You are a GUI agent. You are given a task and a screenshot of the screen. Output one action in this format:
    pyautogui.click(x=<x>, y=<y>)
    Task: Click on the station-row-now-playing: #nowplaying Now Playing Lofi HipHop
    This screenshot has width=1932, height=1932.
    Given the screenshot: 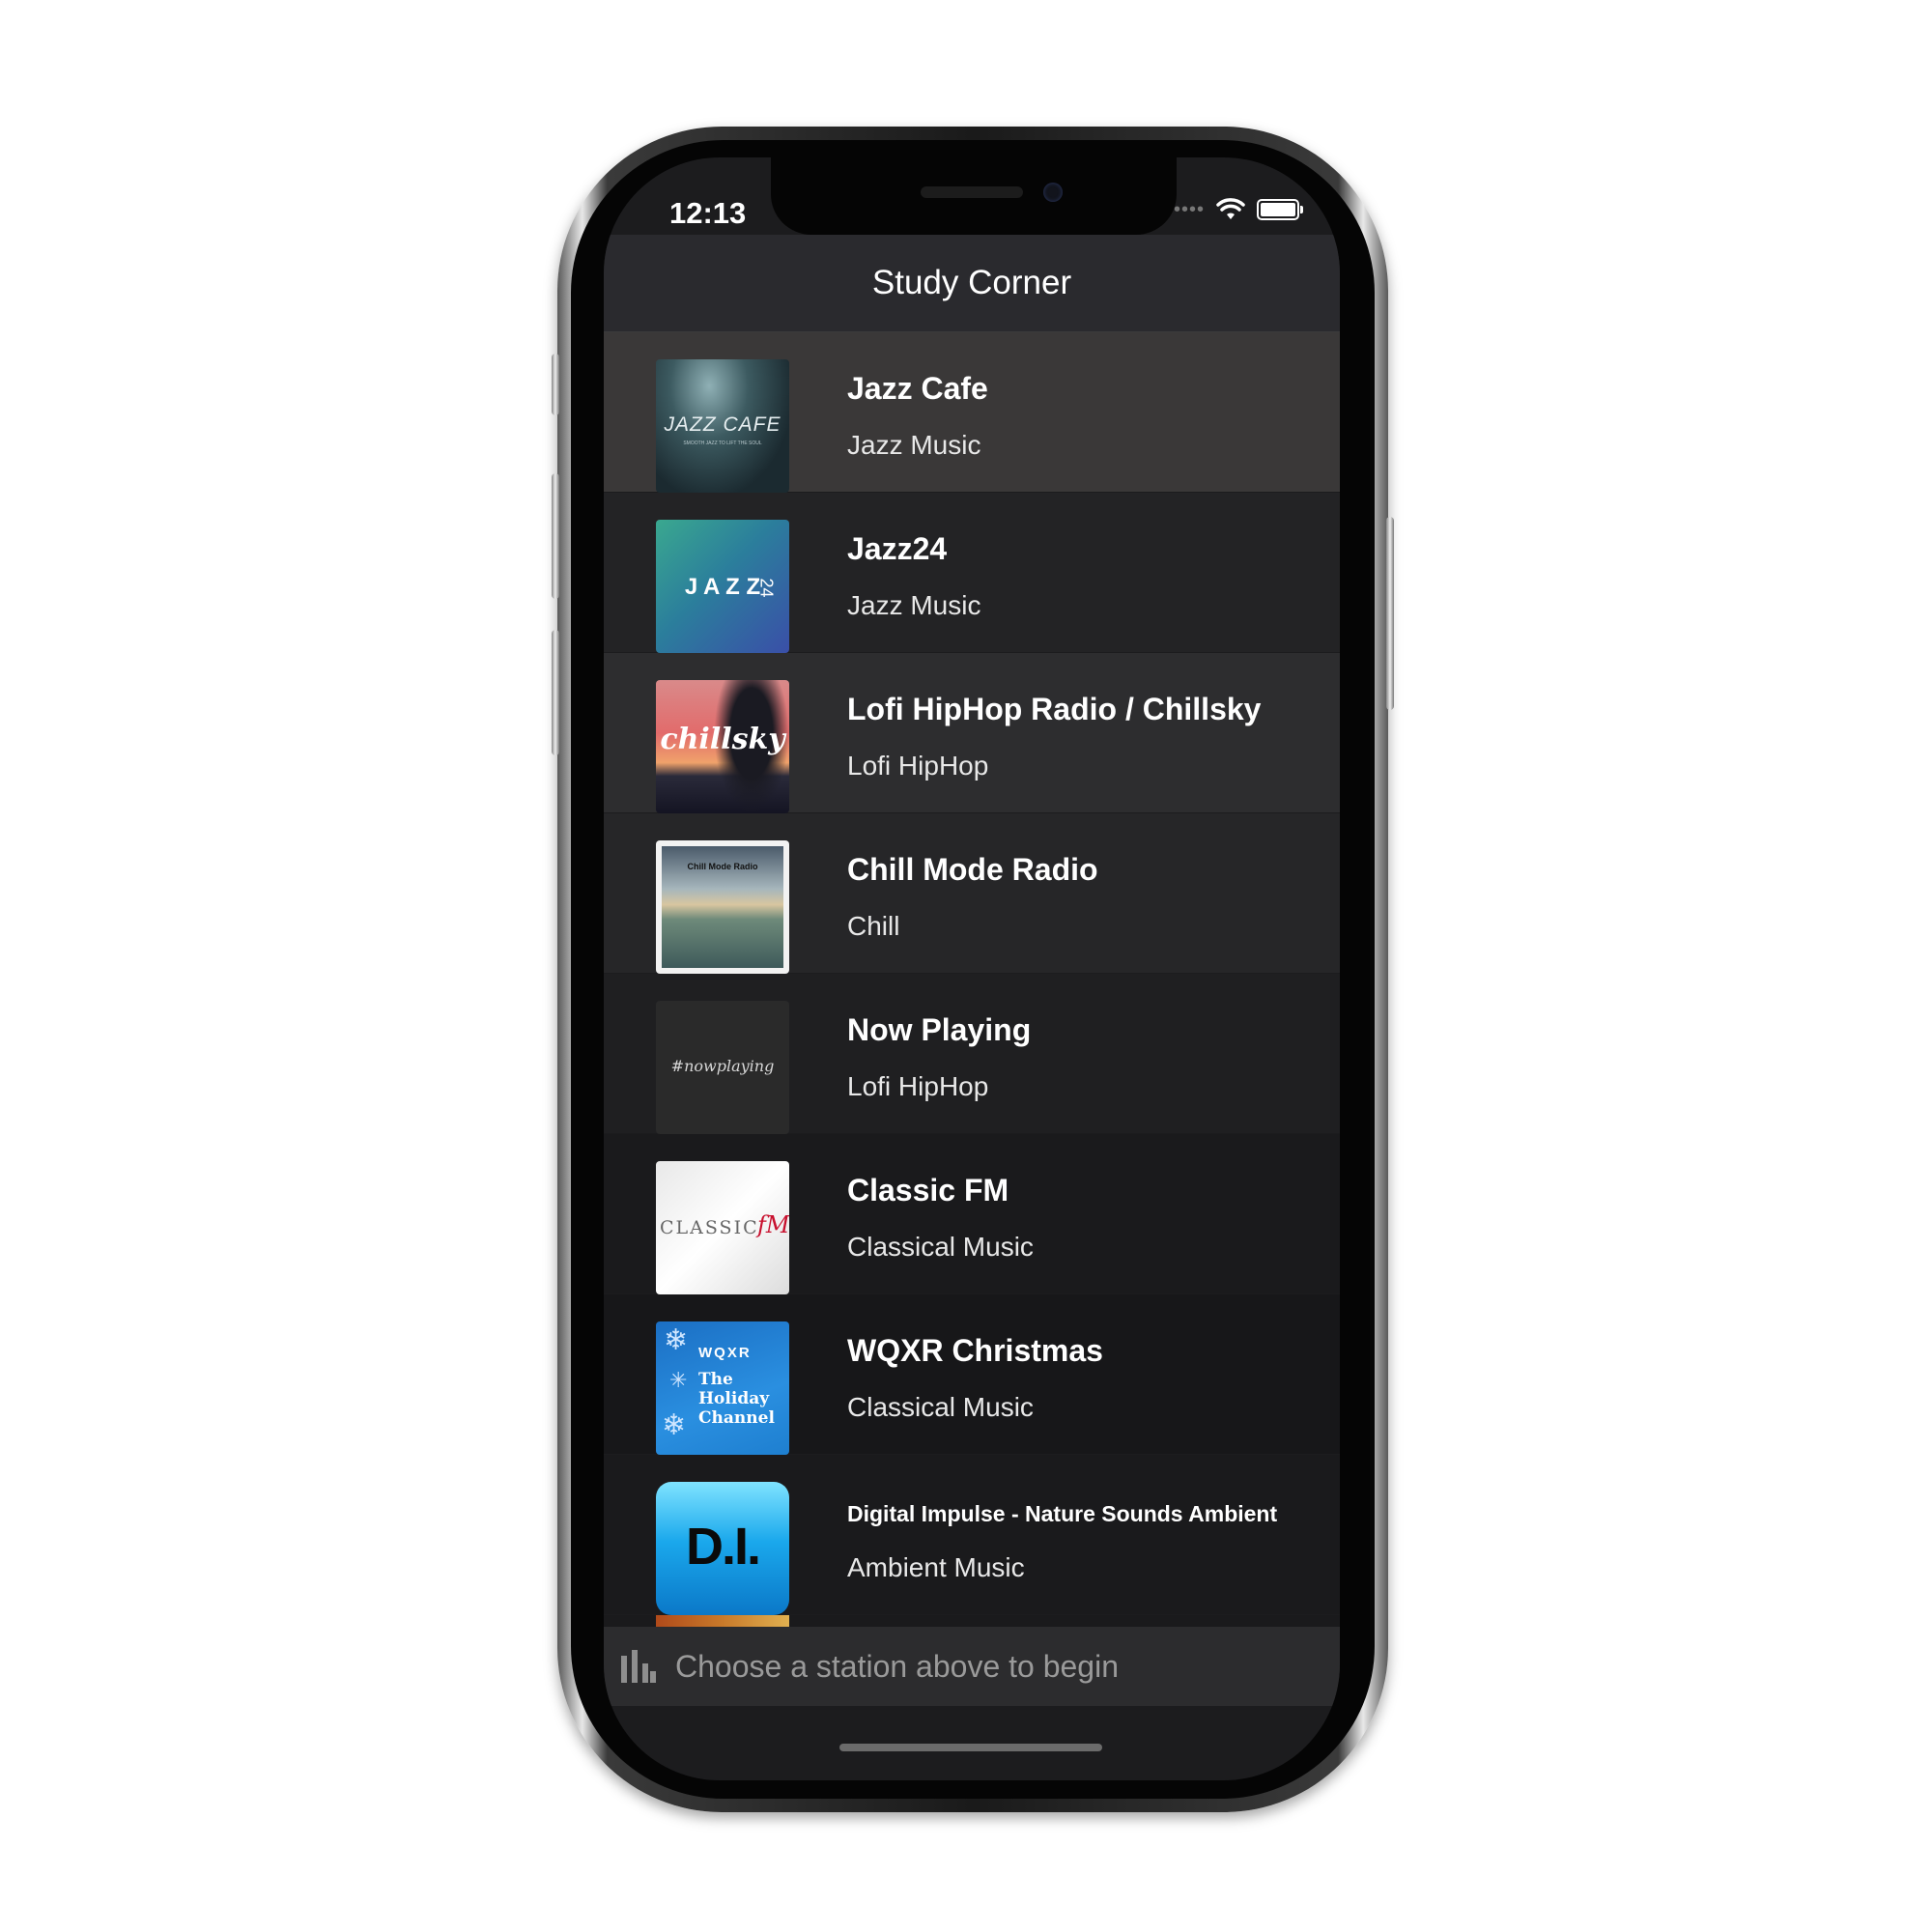 What is the action you would take?
    pyautogui.click(x=972, y=1054)
    